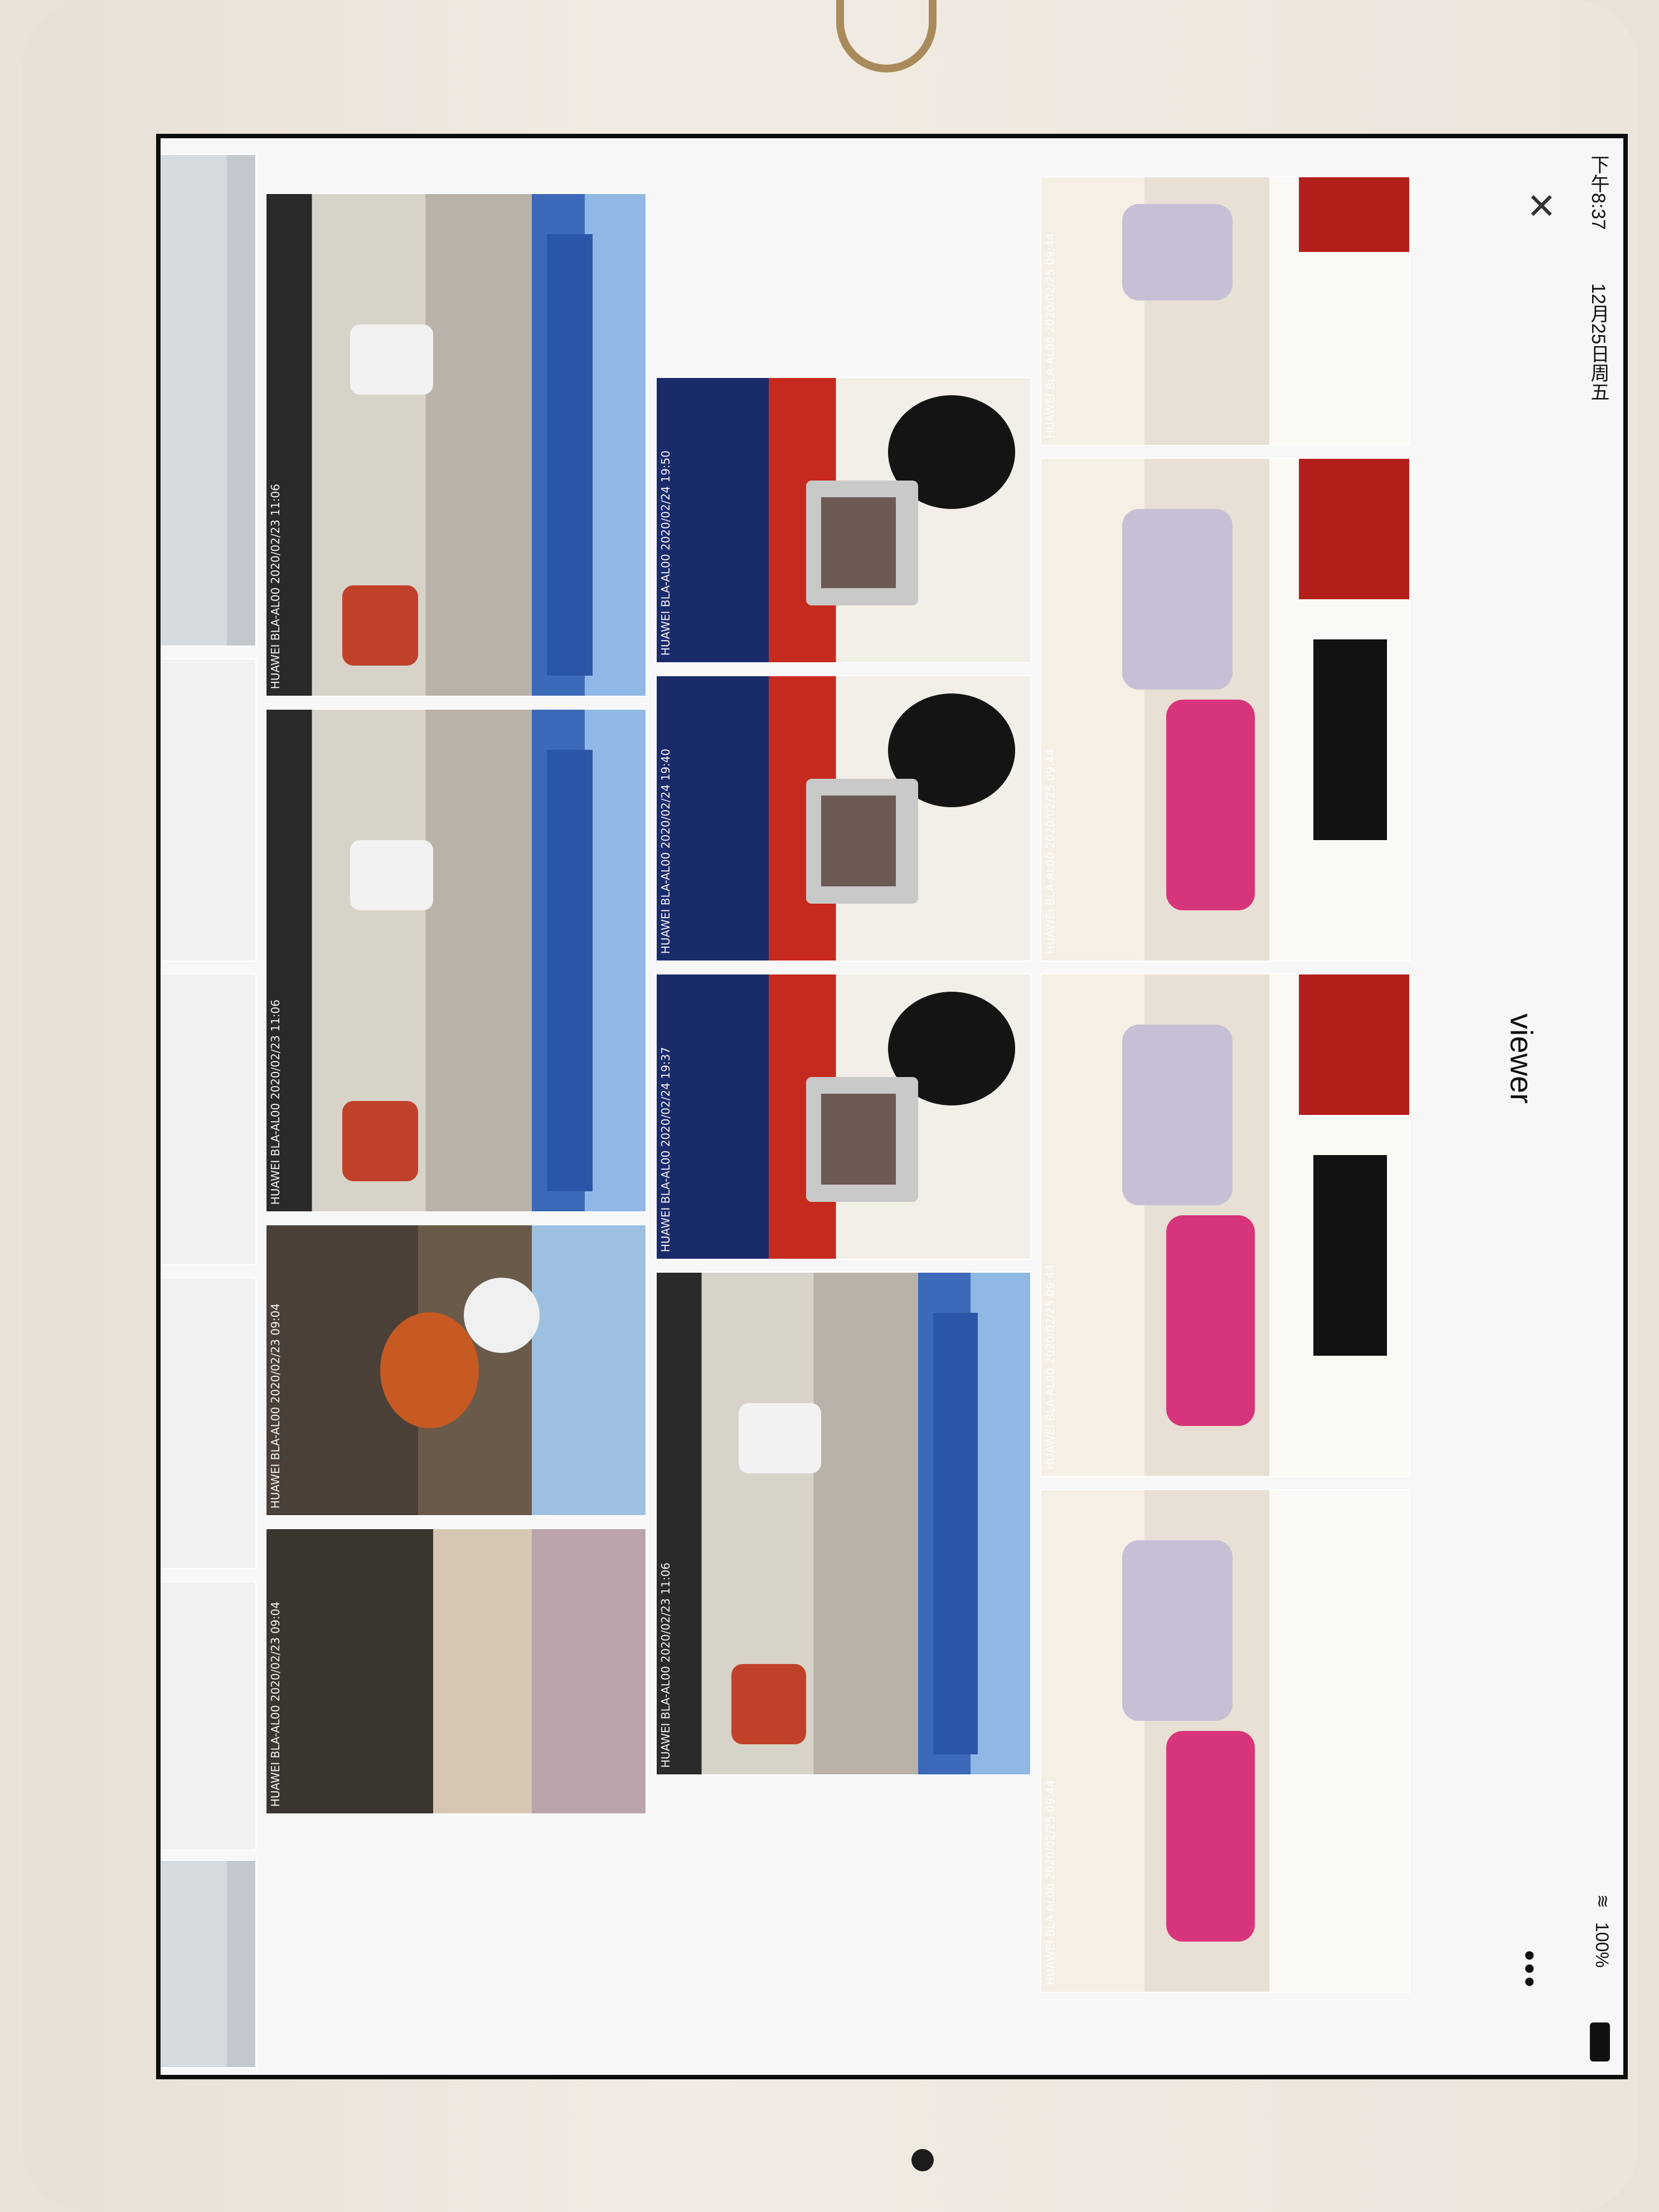  Describe the element at coordinates (1599, 342) in the screenshot. I see `status-date: 12月25日周五` at that location.